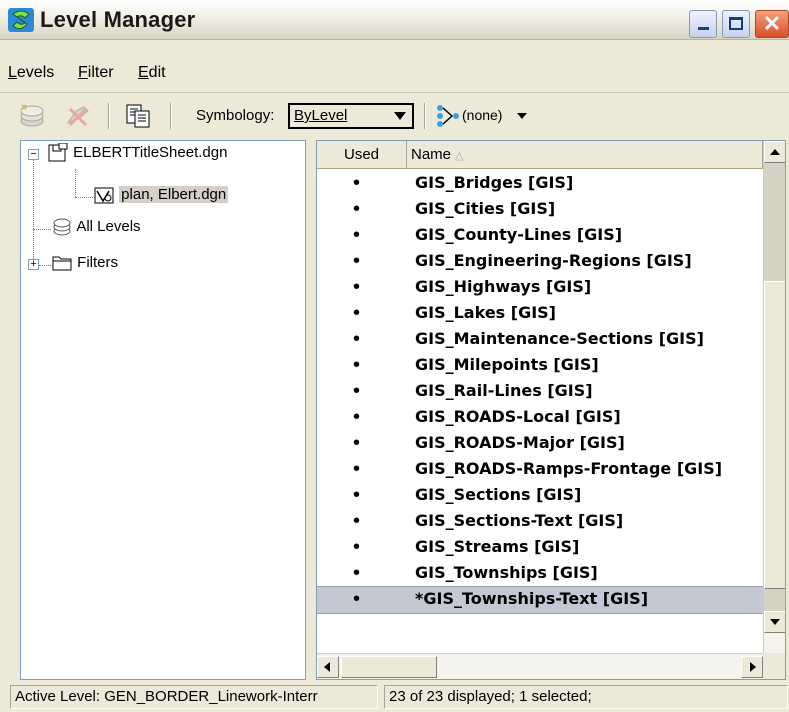  I want to click on tree-node-filters: Filters, so click(84, 263).